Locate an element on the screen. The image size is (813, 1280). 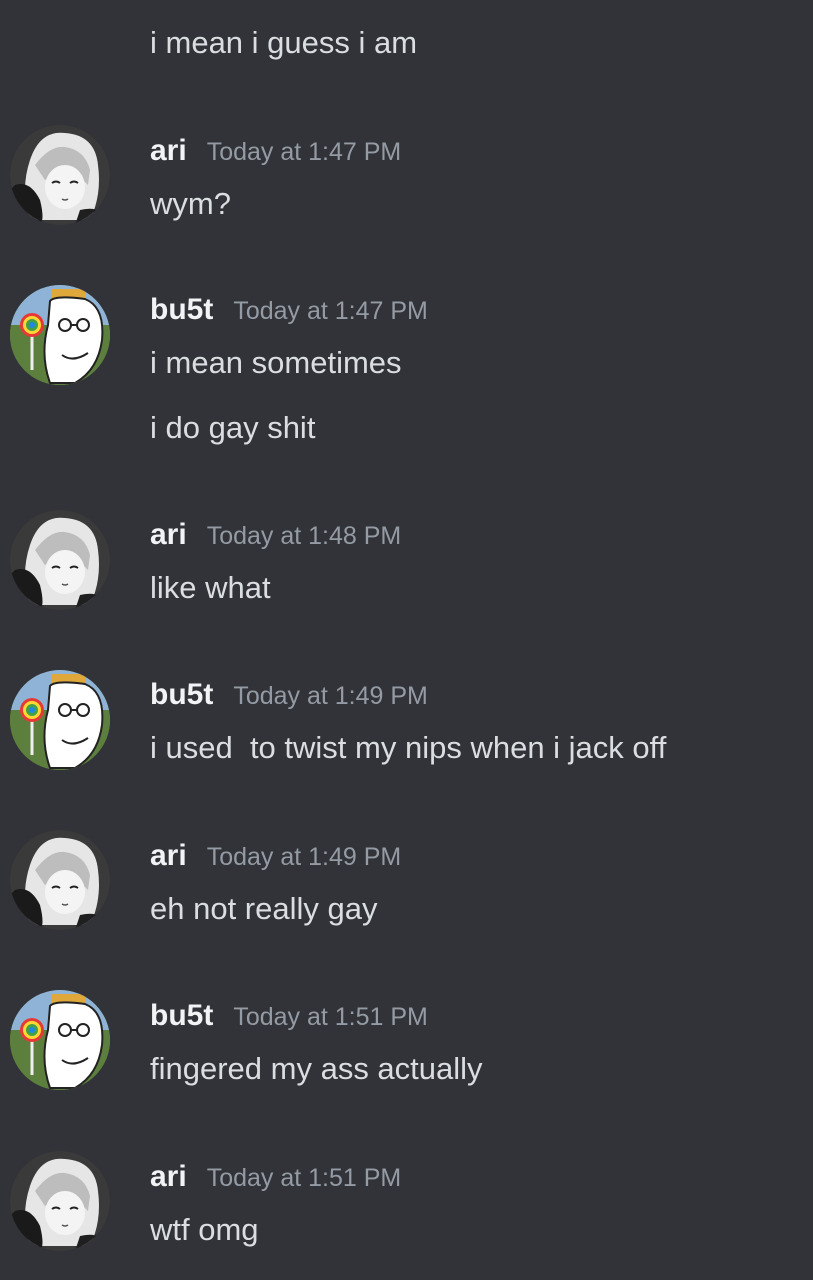
message-text: wym? is located at coordinates (190, 203).